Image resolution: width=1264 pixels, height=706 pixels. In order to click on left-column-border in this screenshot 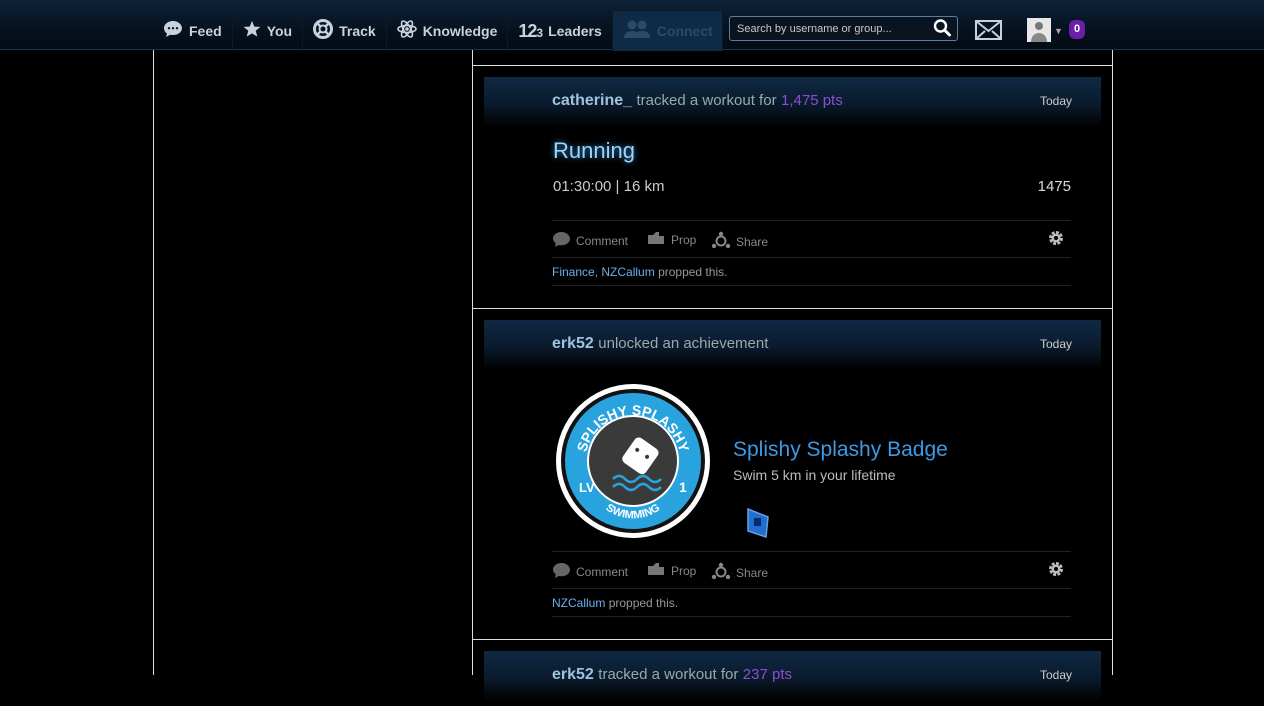, I will do `click(153, 362)`.